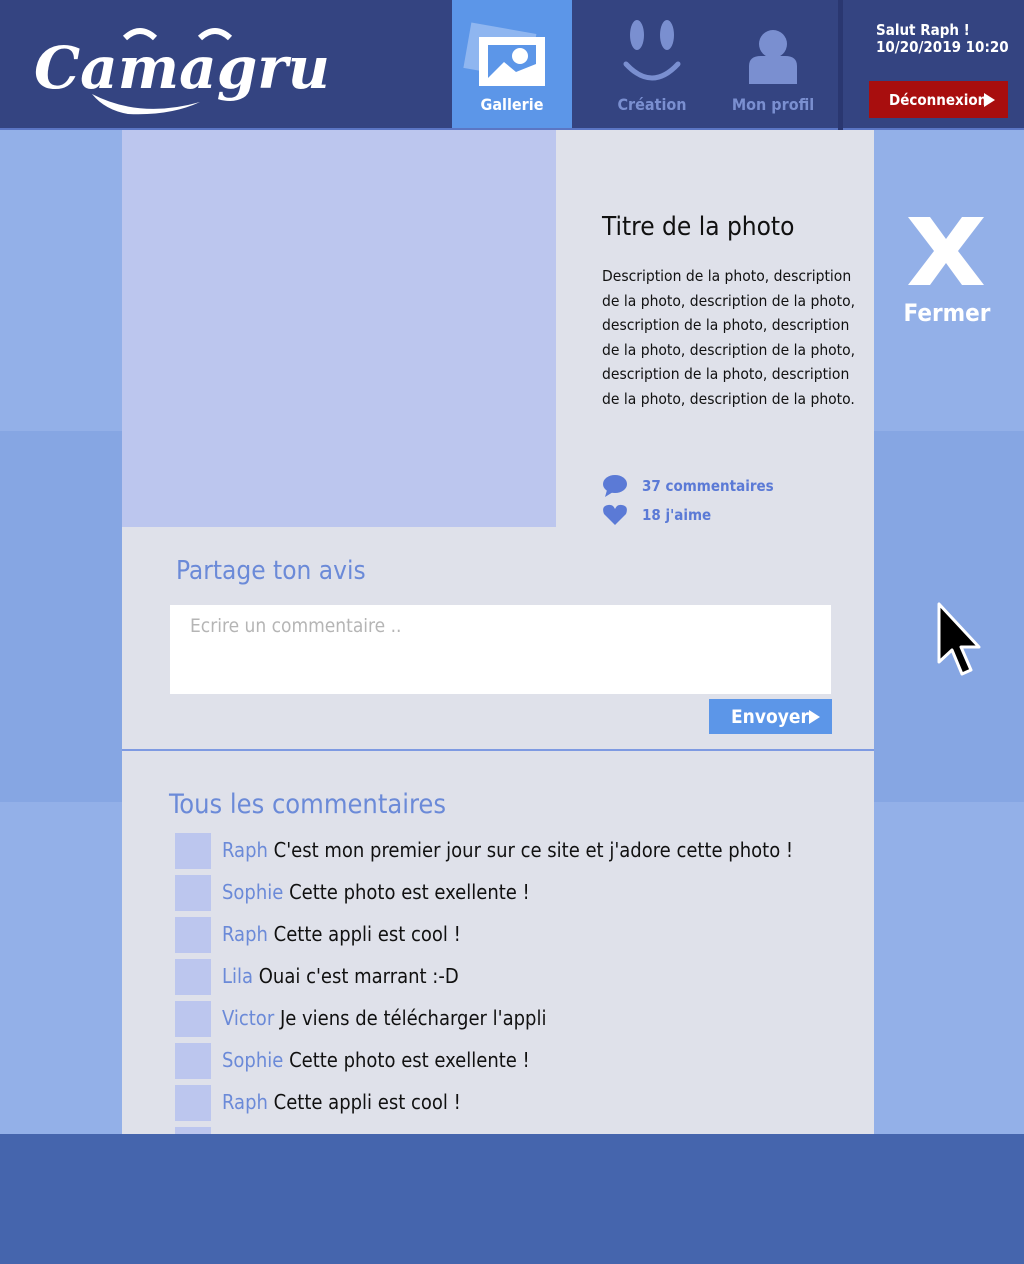 This screenshot has width=1024, height=1264. I want to click on comments-count: 37 commentaires, so click(688, 486).